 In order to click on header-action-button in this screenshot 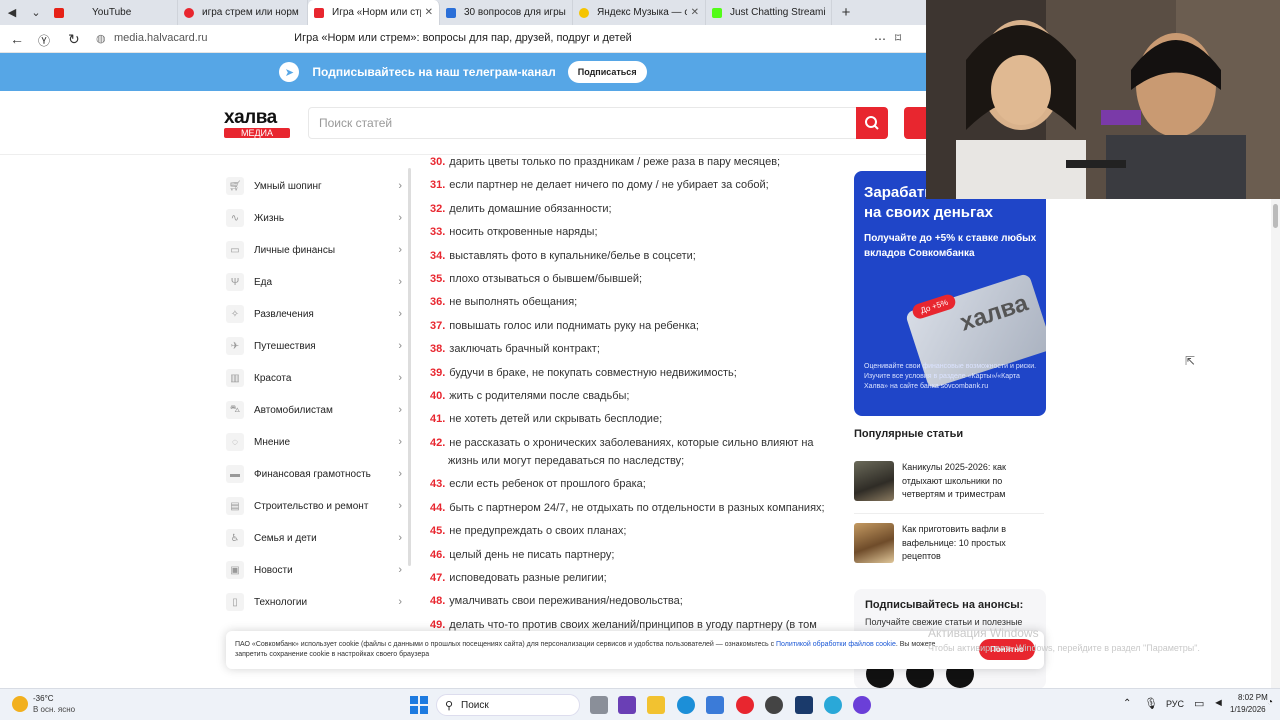, I will do `click(915, 123)`.